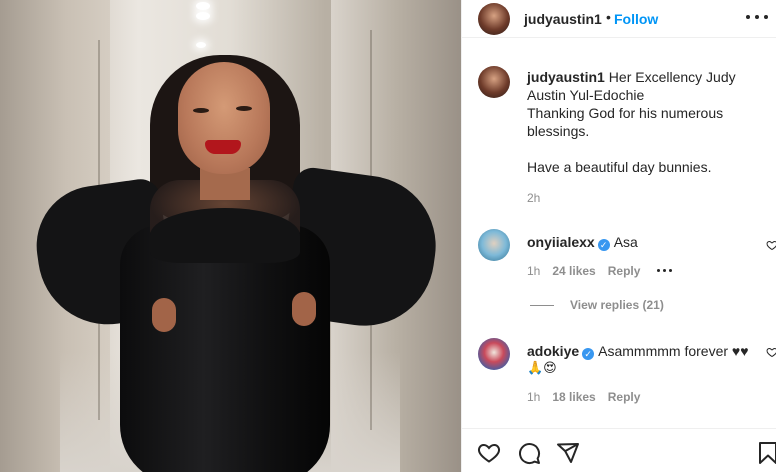 This screenshot has width=776, height=472. I want to click on caption-timestamp: 2h, so click(533, 198).